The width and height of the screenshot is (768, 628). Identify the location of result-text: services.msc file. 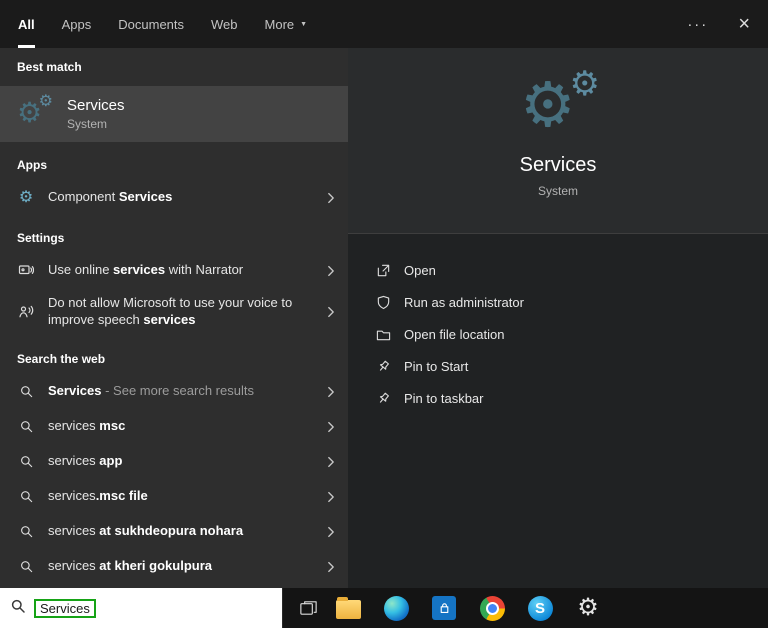
(98, 496).